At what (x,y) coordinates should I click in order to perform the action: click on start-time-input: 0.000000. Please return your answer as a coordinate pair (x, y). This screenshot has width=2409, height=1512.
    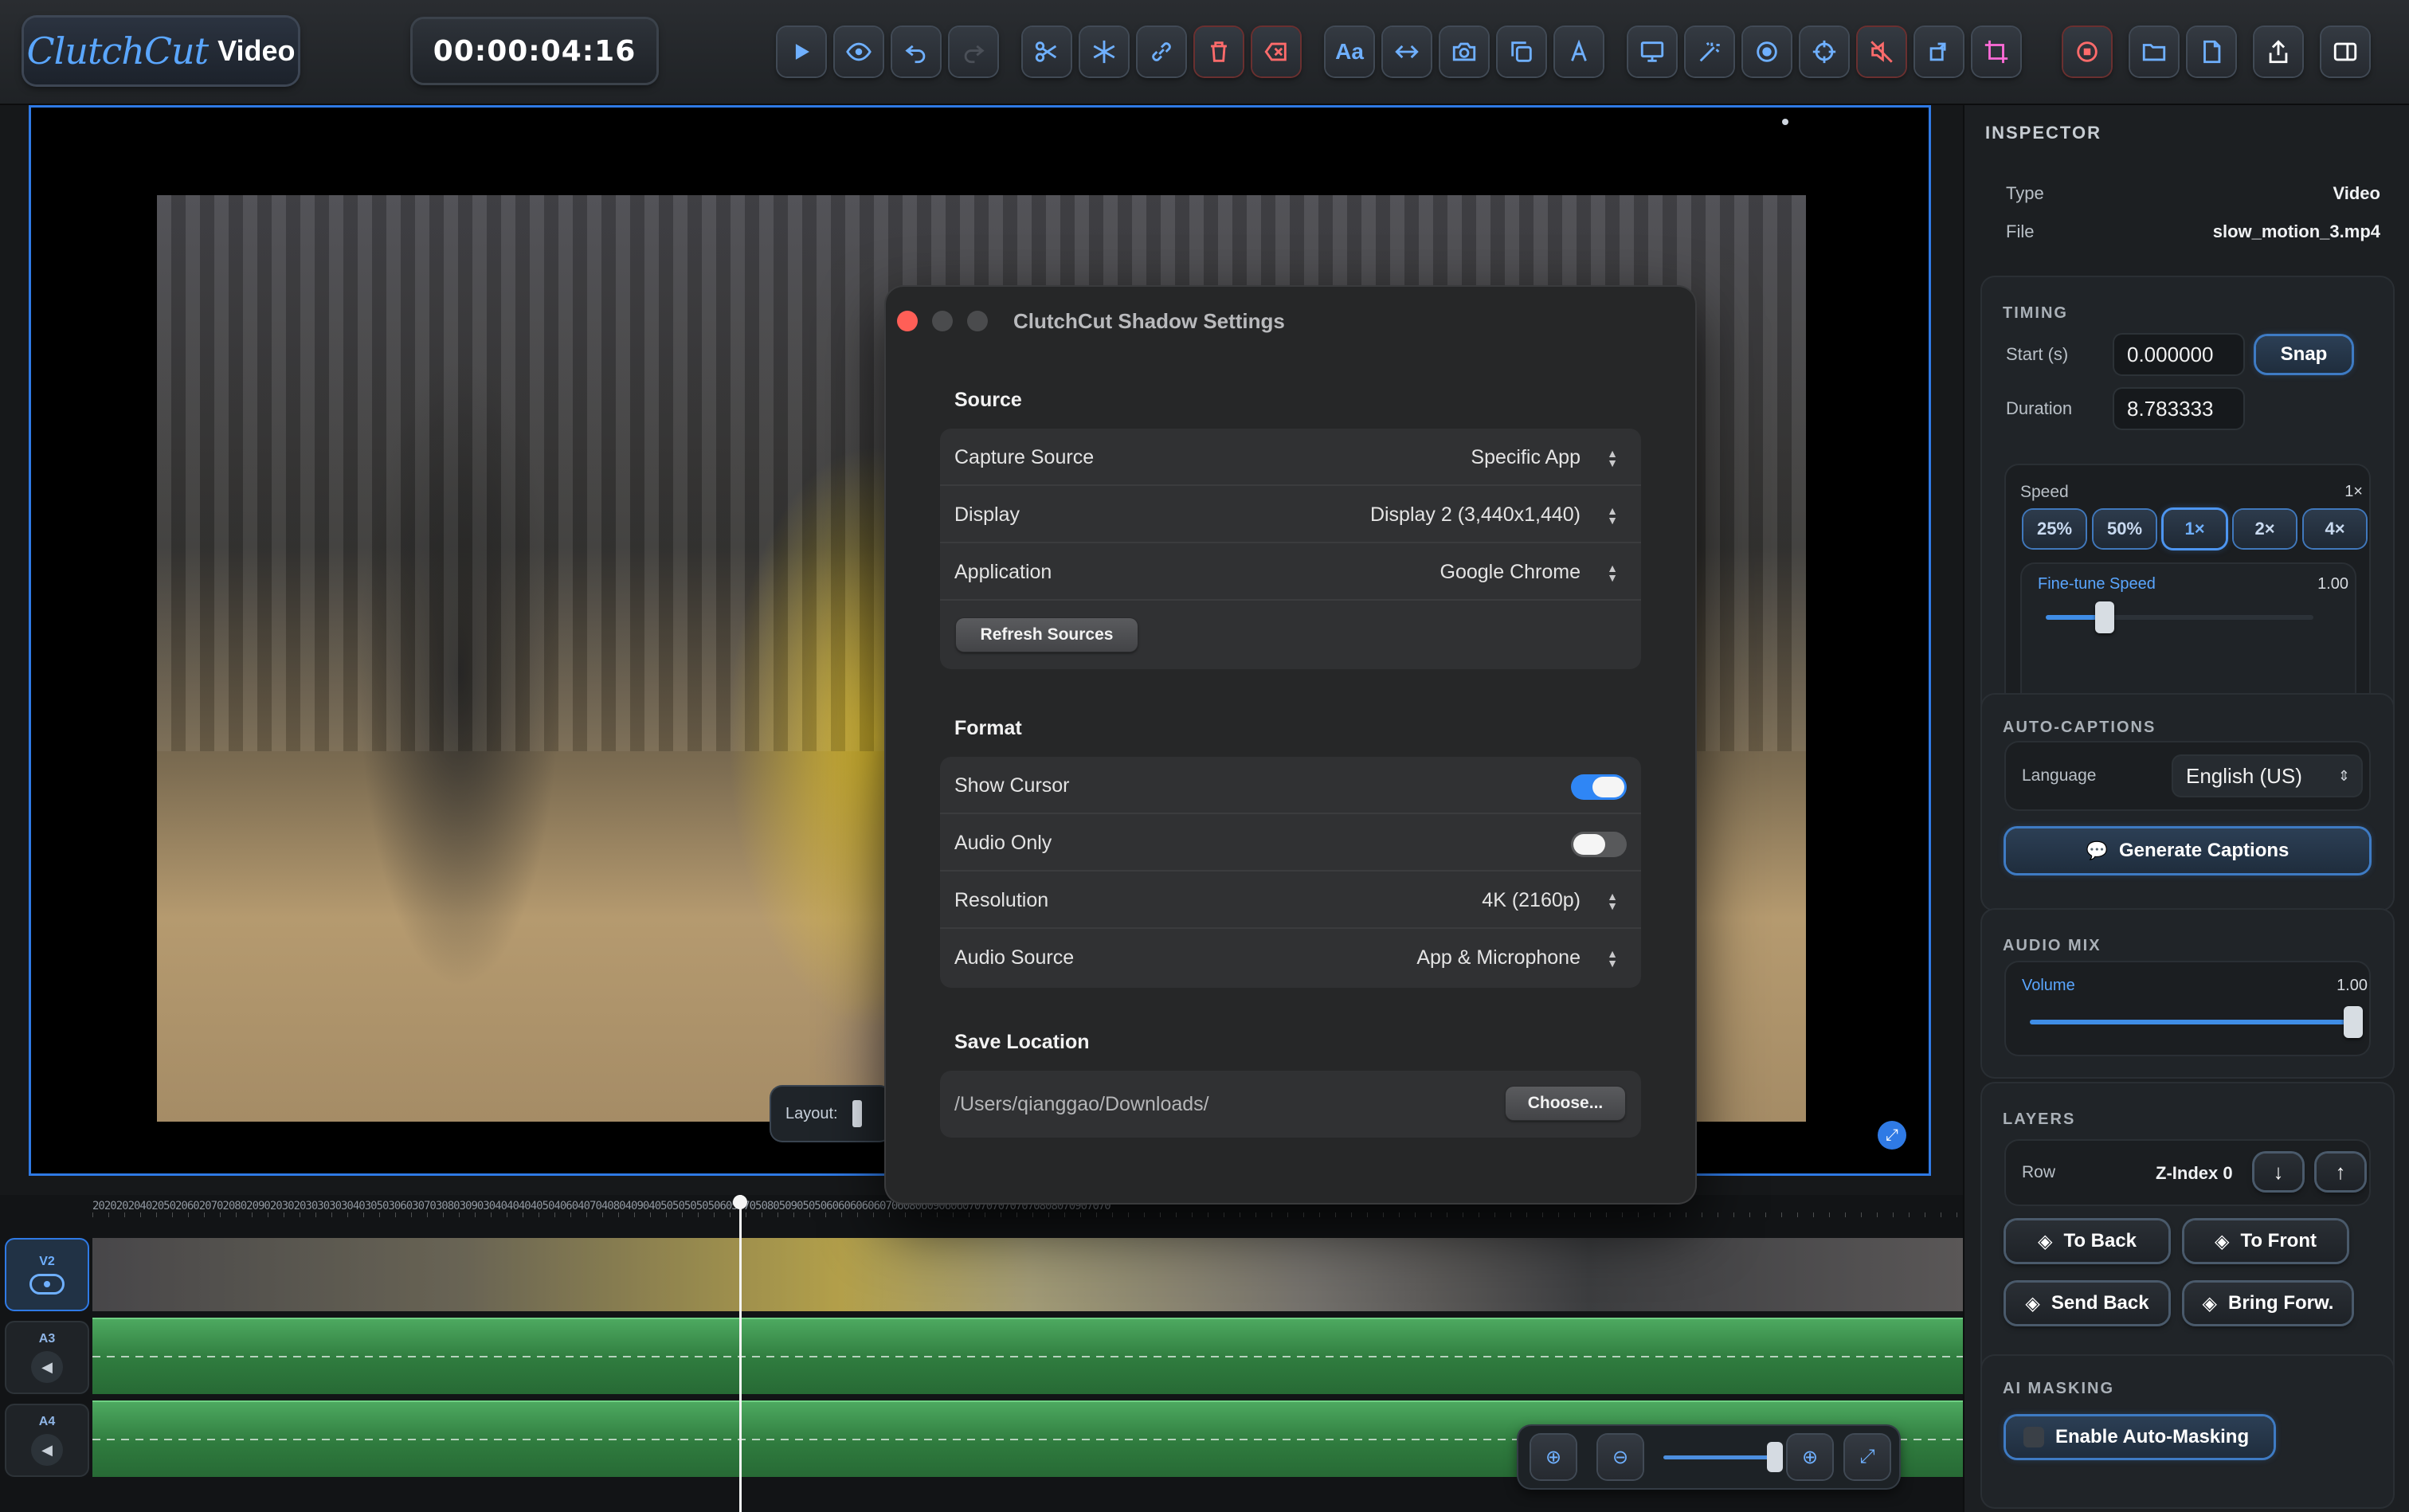
    Looking at the image, I should click on (2178, 355).